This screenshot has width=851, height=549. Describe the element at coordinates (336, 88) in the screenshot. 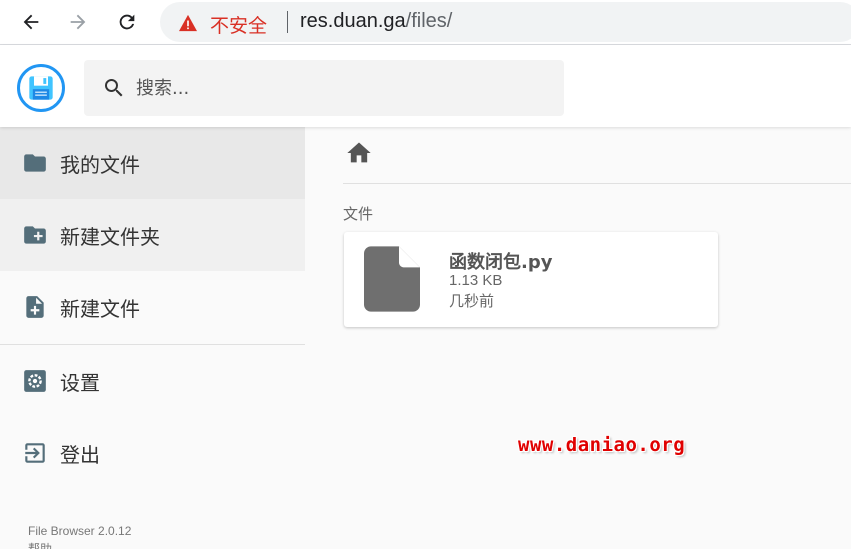

I see `search-input` at that location.